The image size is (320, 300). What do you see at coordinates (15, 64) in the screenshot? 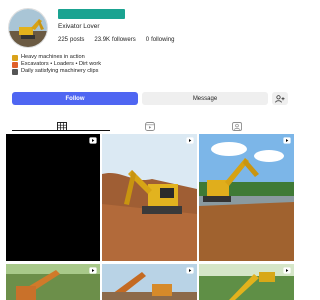
I see `construction-emoji-icon` at bounding box center [15, 64].